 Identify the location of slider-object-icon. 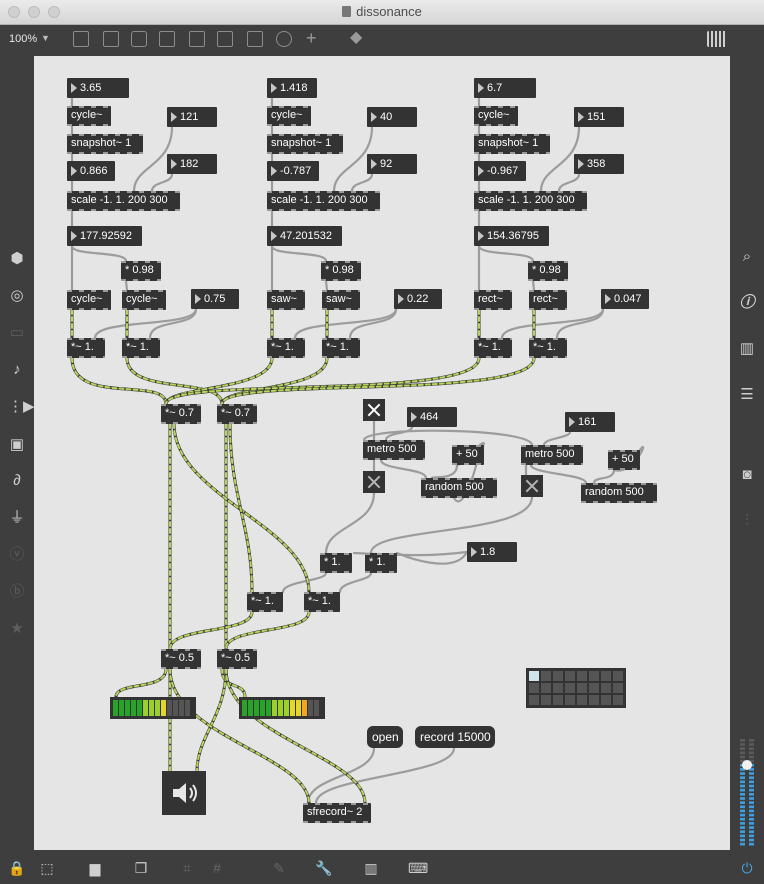
(255, 39).